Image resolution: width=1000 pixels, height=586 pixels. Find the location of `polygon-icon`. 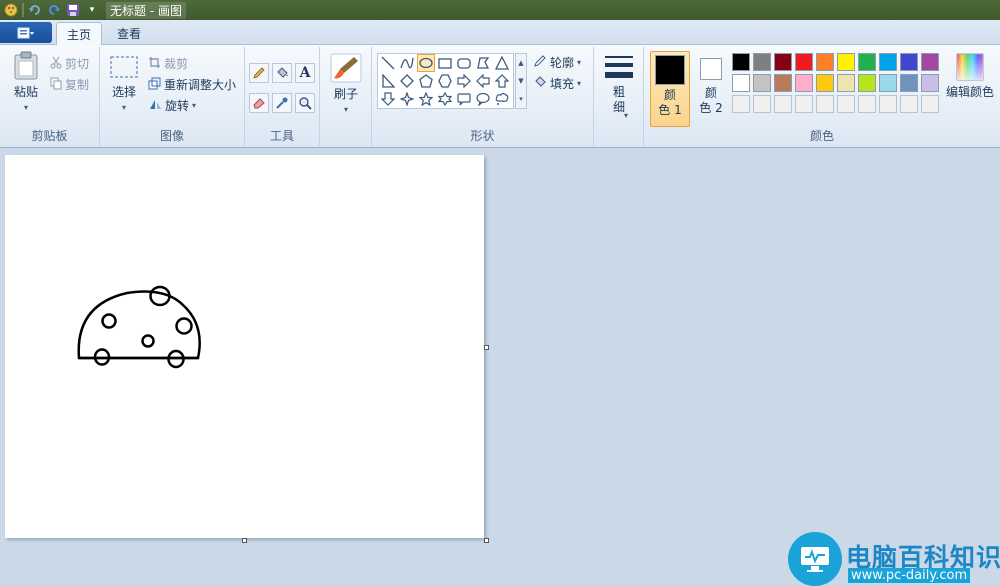

polygon-icon is located at coordinates (483, 63).